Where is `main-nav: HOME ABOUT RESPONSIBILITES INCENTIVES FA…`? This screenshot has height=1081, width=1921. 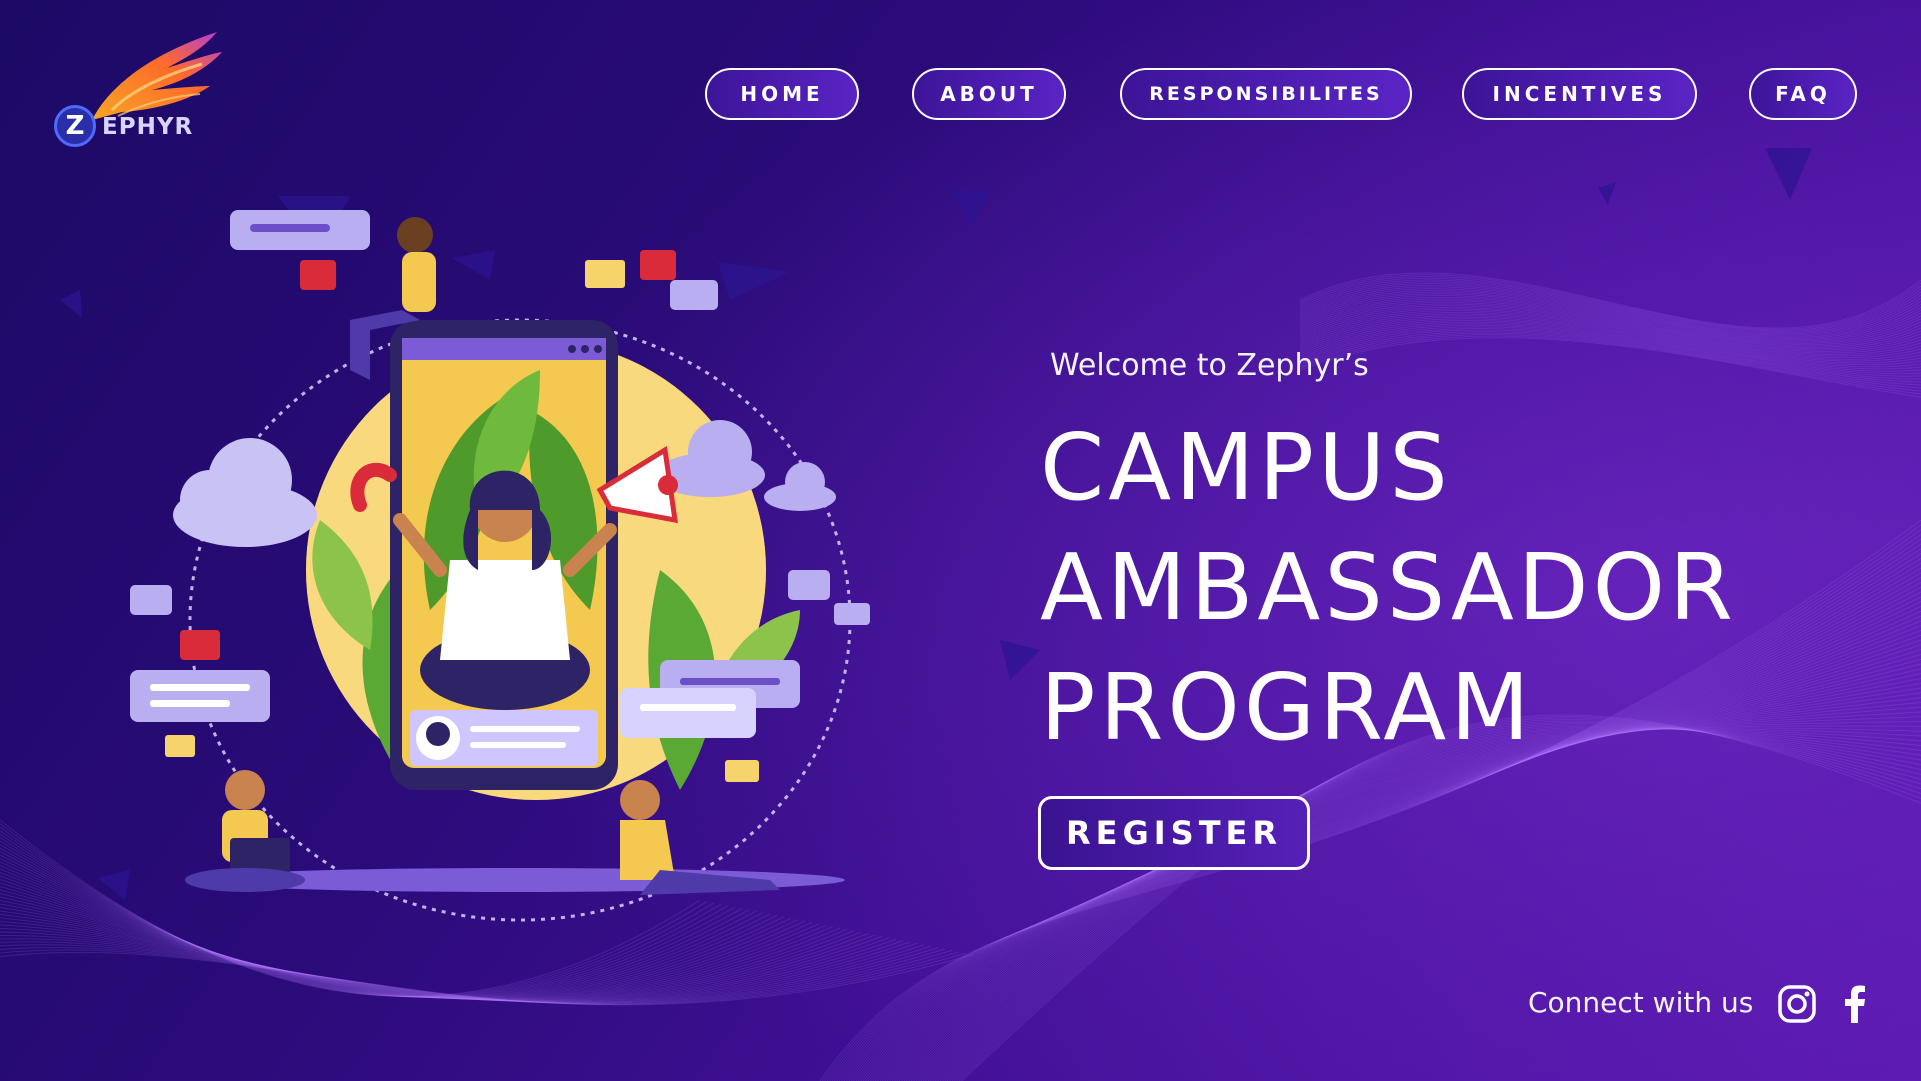
main-nav: HOME ABOUT RESPONSIBILITES INCENTIVES FA… is located at coordinates (960, 95).